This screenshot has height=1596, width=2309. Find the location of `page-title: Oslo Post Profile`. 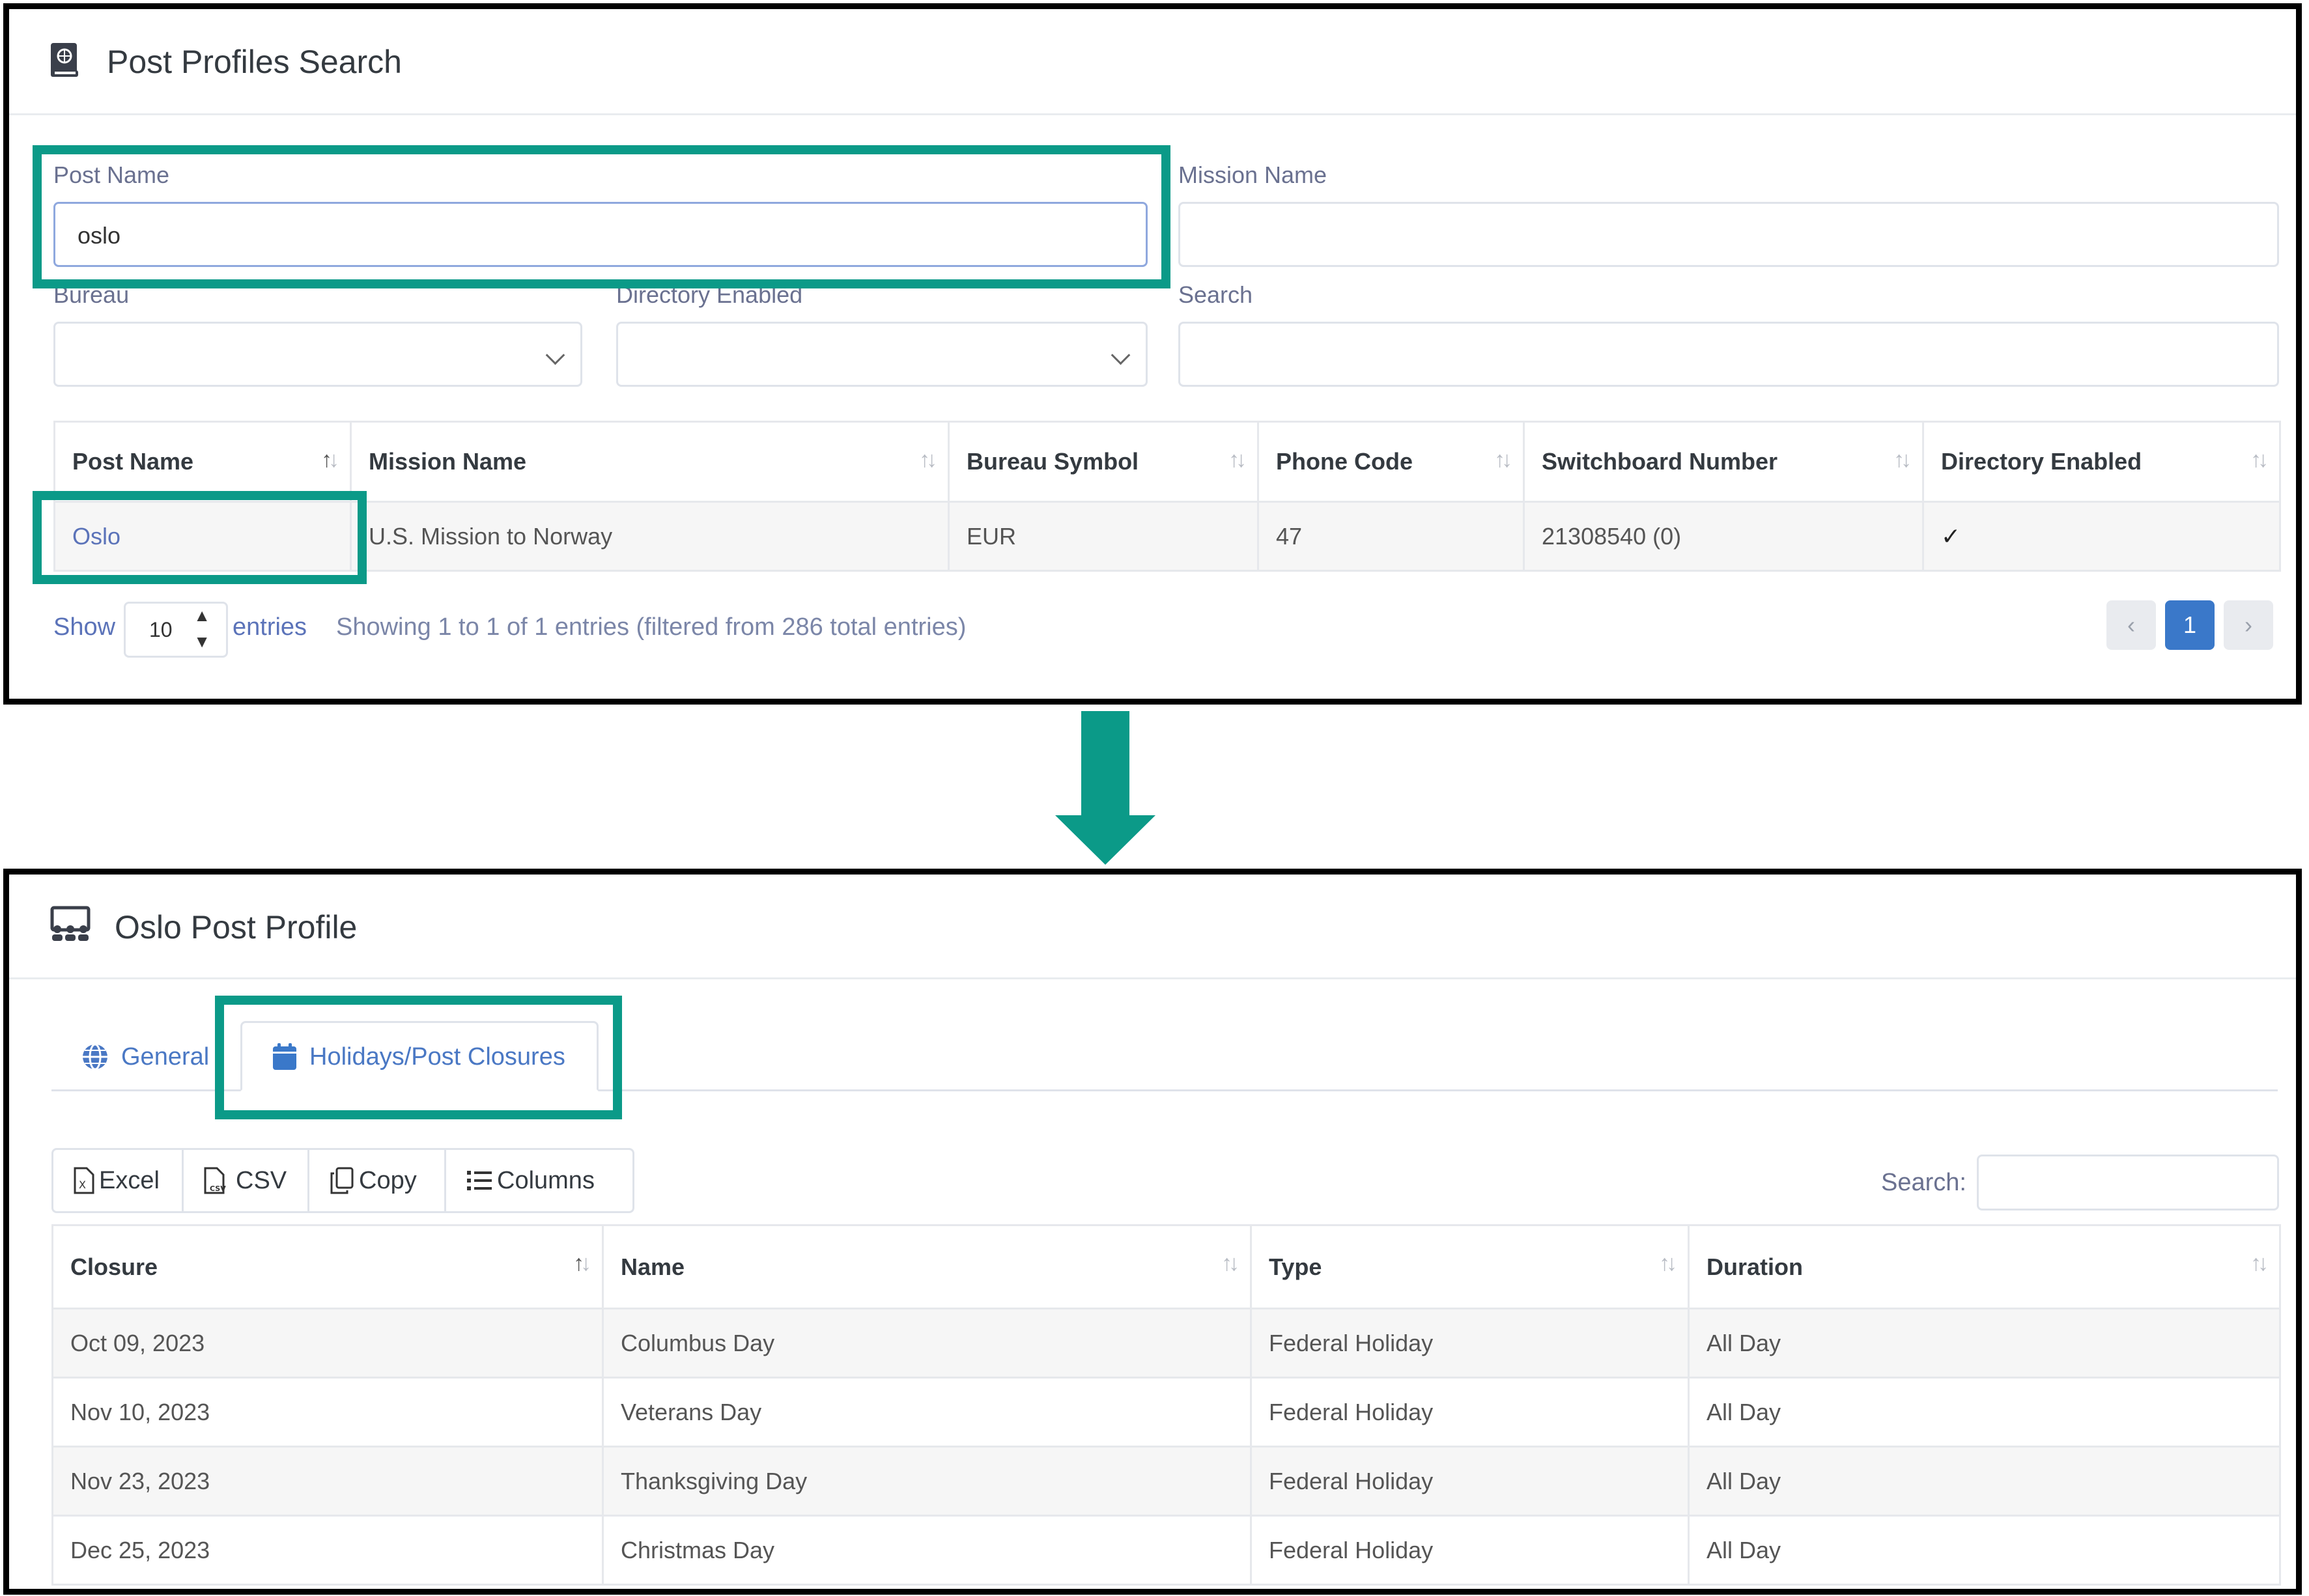

page-title: Oslo Post Profile is located at coordinates (236, 927).